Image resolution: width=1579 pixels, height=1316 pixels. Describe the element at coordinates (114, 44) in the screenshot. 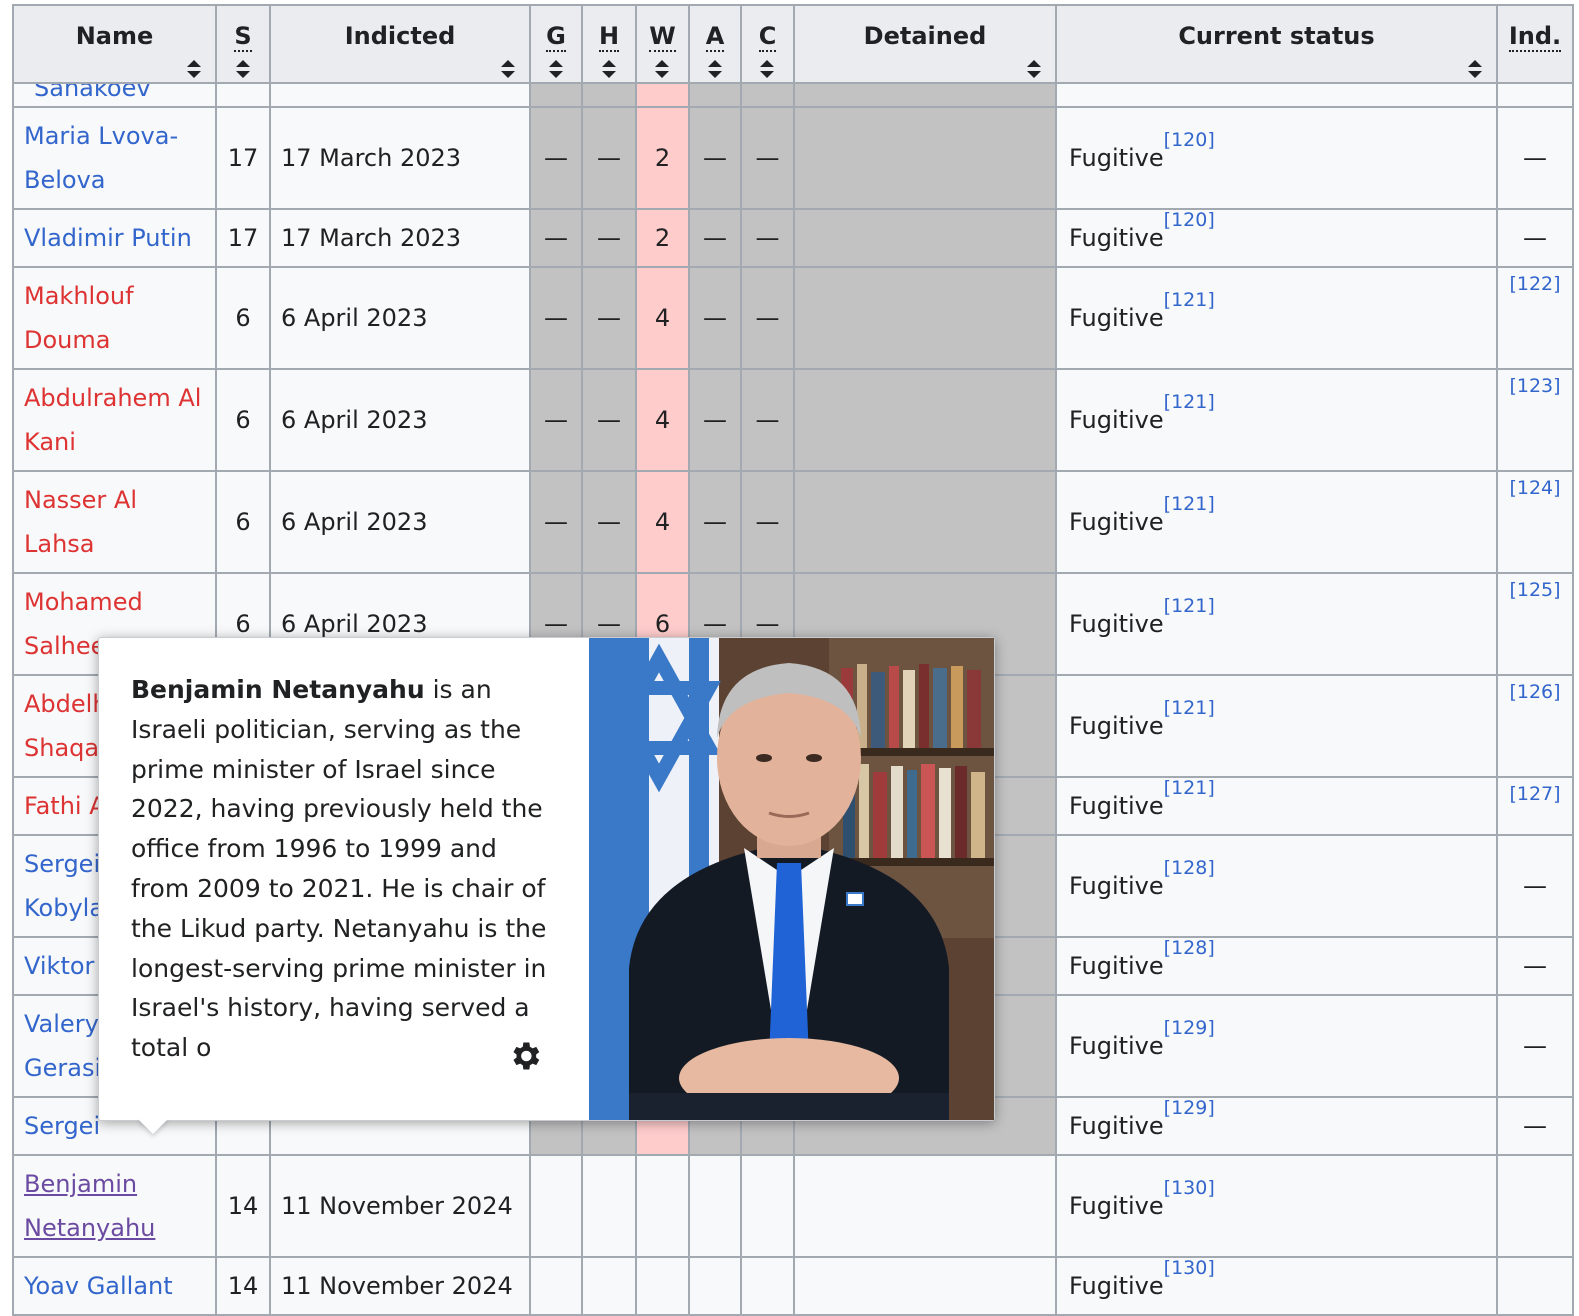

I see `column-header-name: Name` at that location.